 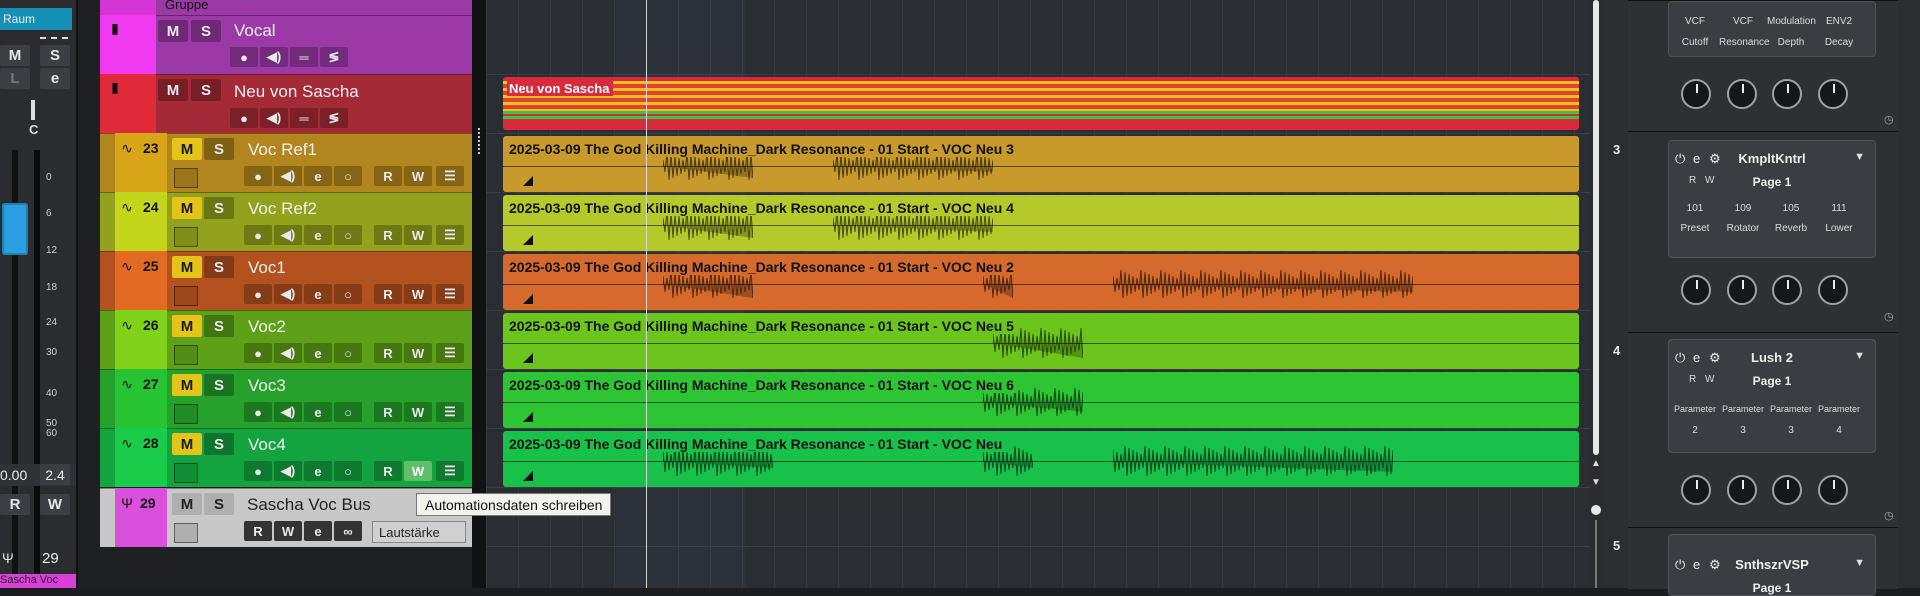 What do you see at coordinates (55, 55) in the screenshot?
I see `inspector-solo-button: S` at bounding box center [55, 55].